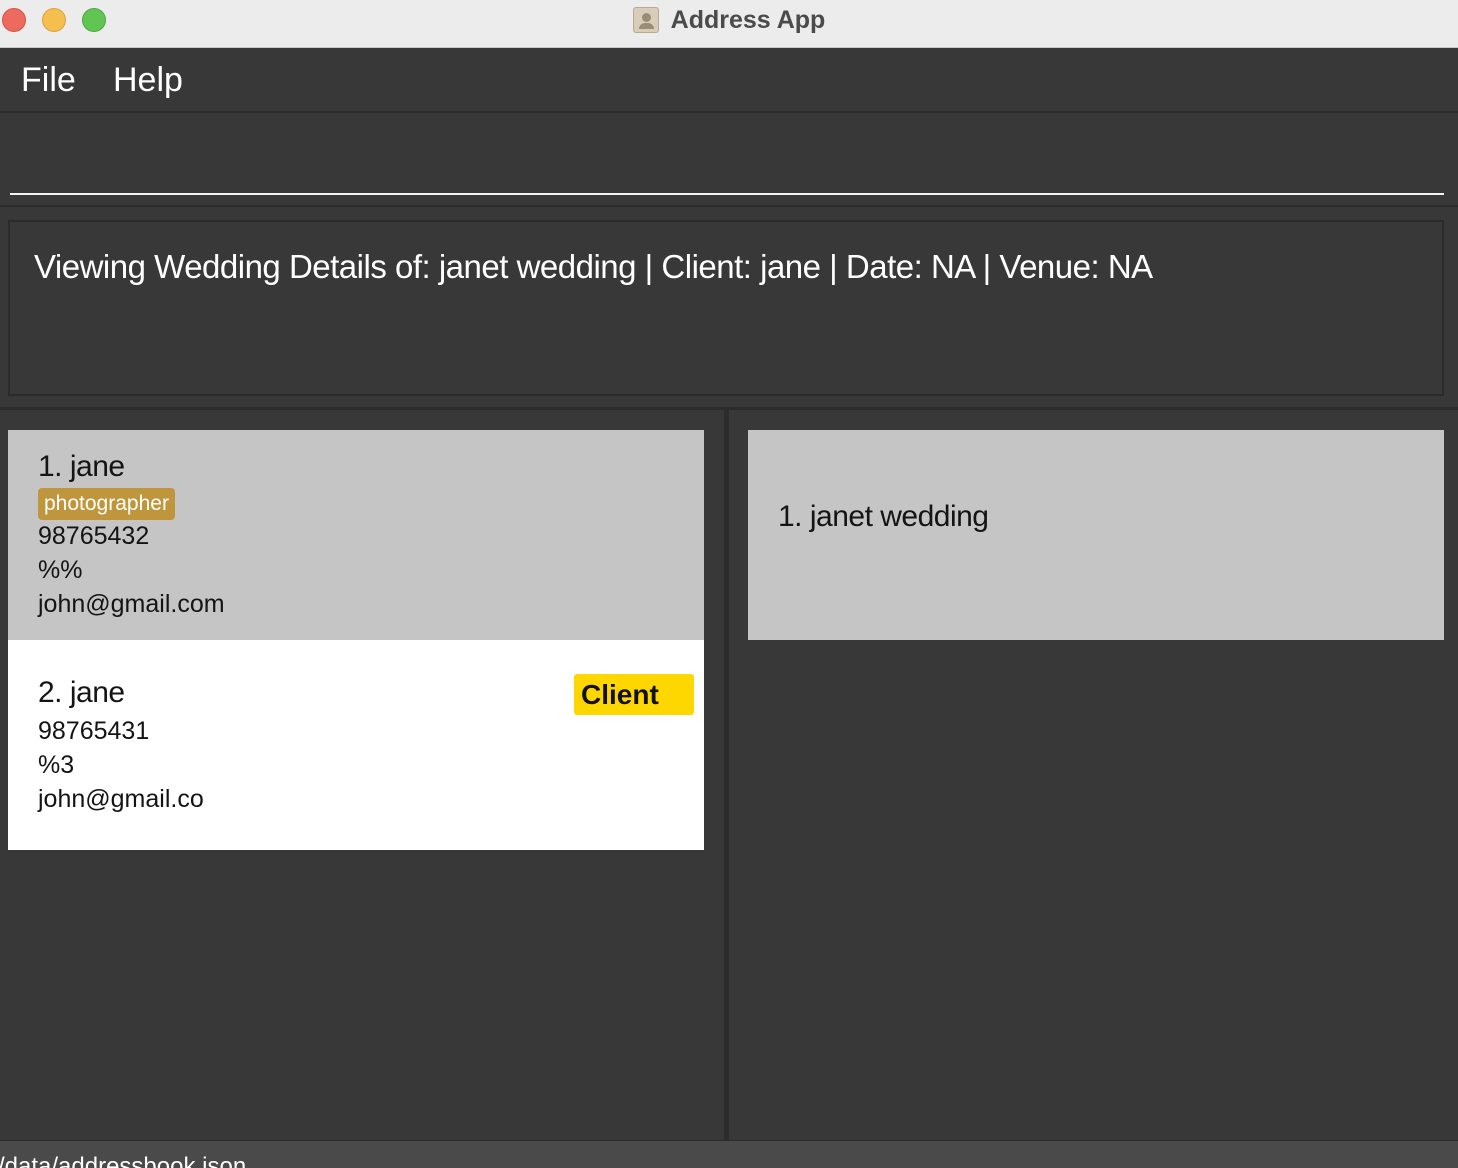  Describe the element at coordinates (56, 765) in the screenshot. I see `person-address: %3` at that location.